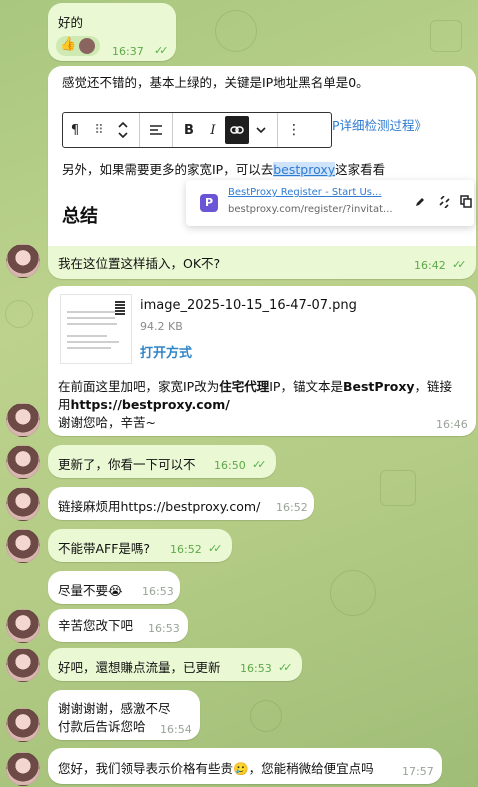 This screenshot has width=478, height=787. Describe the element at coordinates (80, 216) in the screenshot. I see `editor-heading: 总结` at that location.